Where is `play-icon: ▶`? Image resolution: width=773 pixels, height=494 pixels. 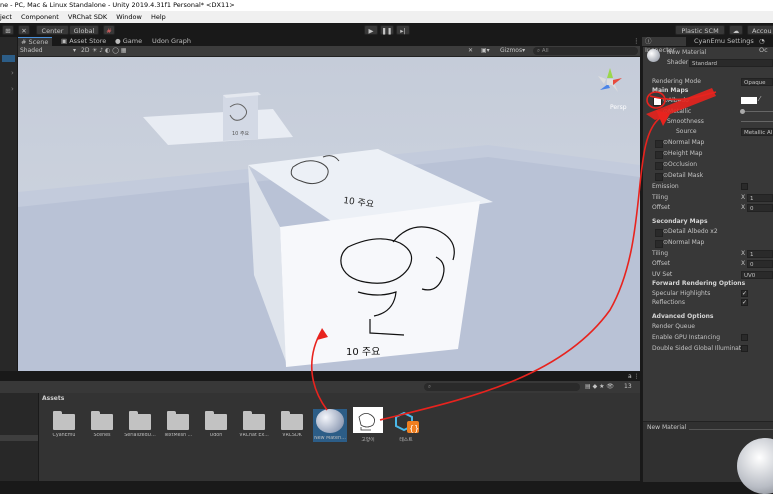
play-icon: ▶ is located at coordinates (371, 31).